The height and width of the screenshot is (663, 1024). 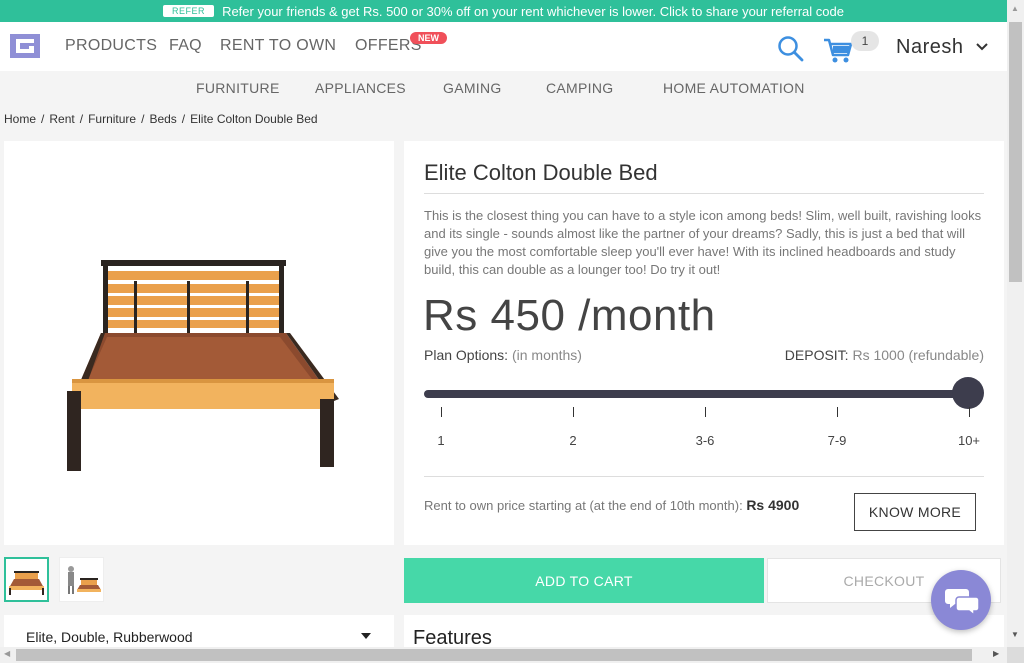 I want to click on plan-label-text: Plan Options:, so click(x=466, y=355).